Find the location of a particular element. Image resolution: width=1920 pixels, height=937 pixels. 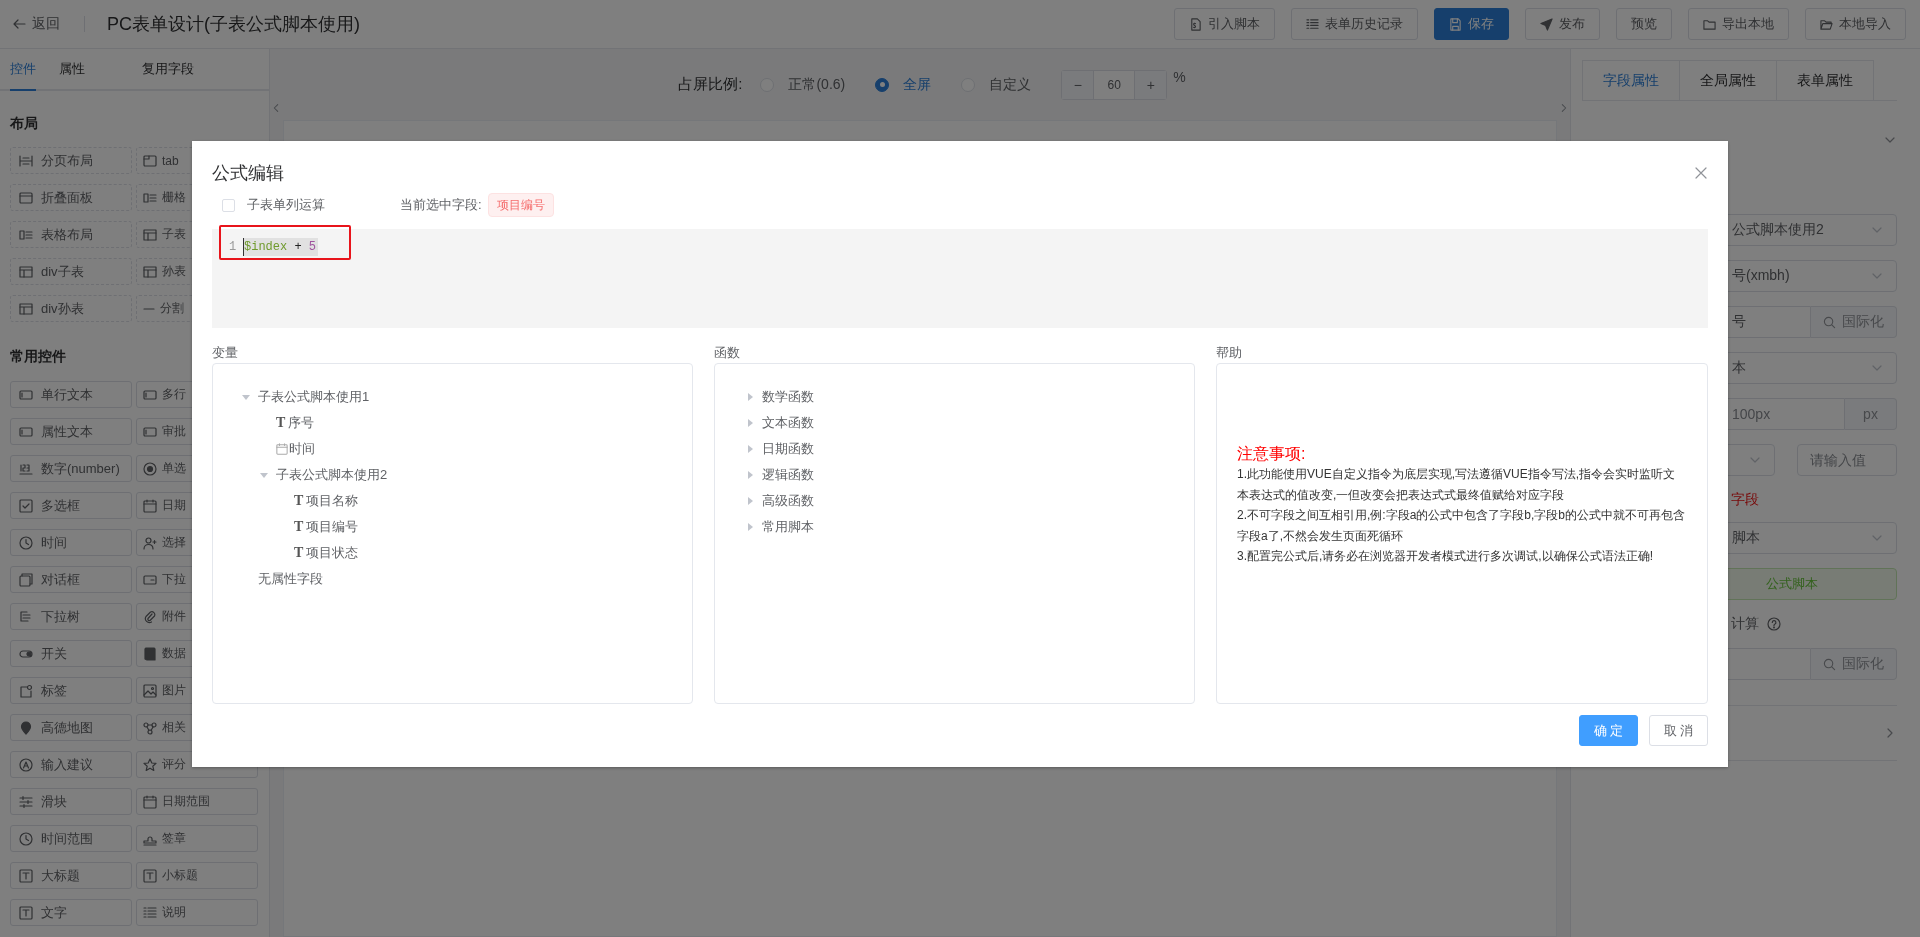

field-label: 计算 is located at coordinates (1745, 624).